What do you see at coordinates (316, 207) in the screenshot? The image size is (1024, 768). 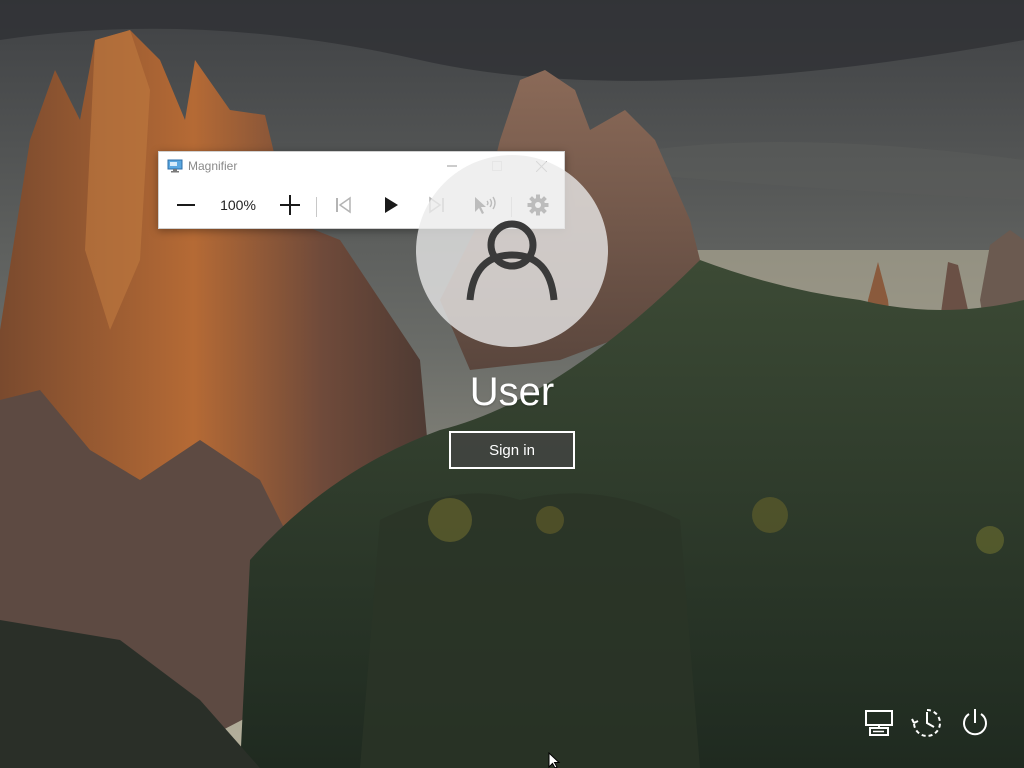 I see `toolbar-separator` at bounding box center [316, 207].